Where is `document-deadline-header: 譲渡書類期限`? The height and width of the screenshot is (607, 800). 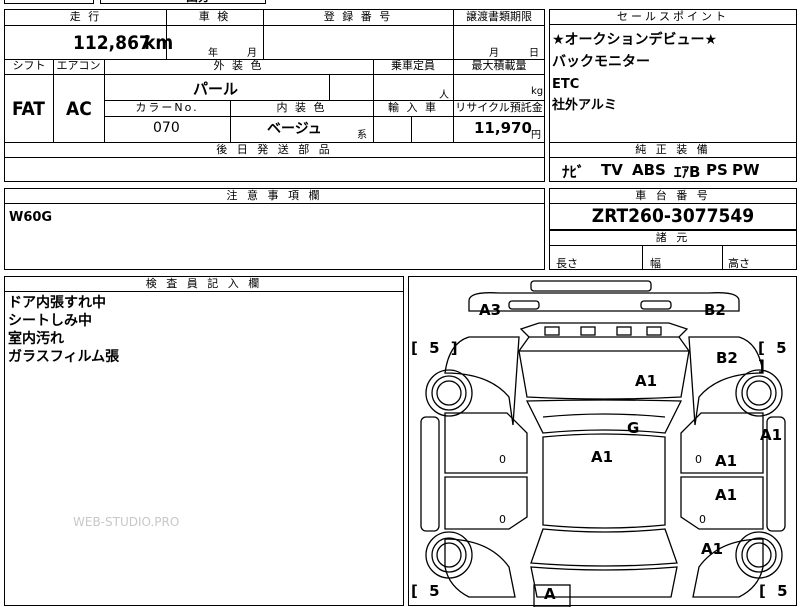
document-deadline-header: 譲渡書類期限 is located at coordinates (499, 16).